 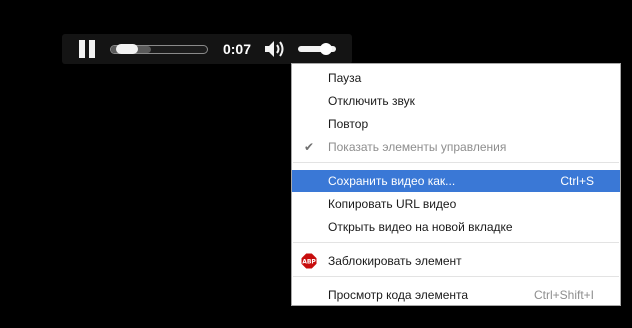 I want to click on adblock-icon: ABP, so click(x=309, y=261).